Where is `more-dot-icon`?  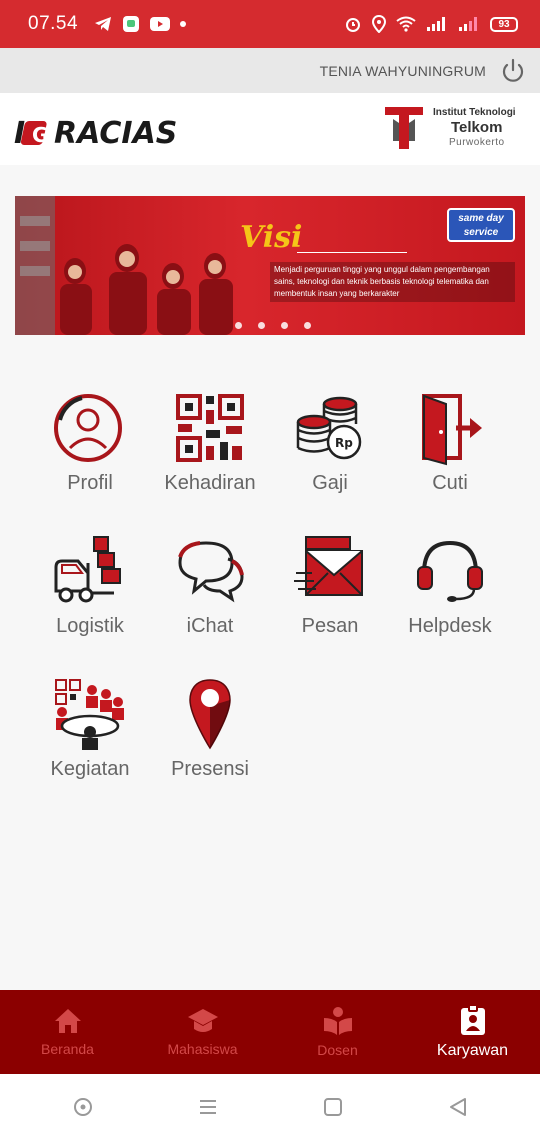
more-dot-icon is located at coordinates (183, 24).